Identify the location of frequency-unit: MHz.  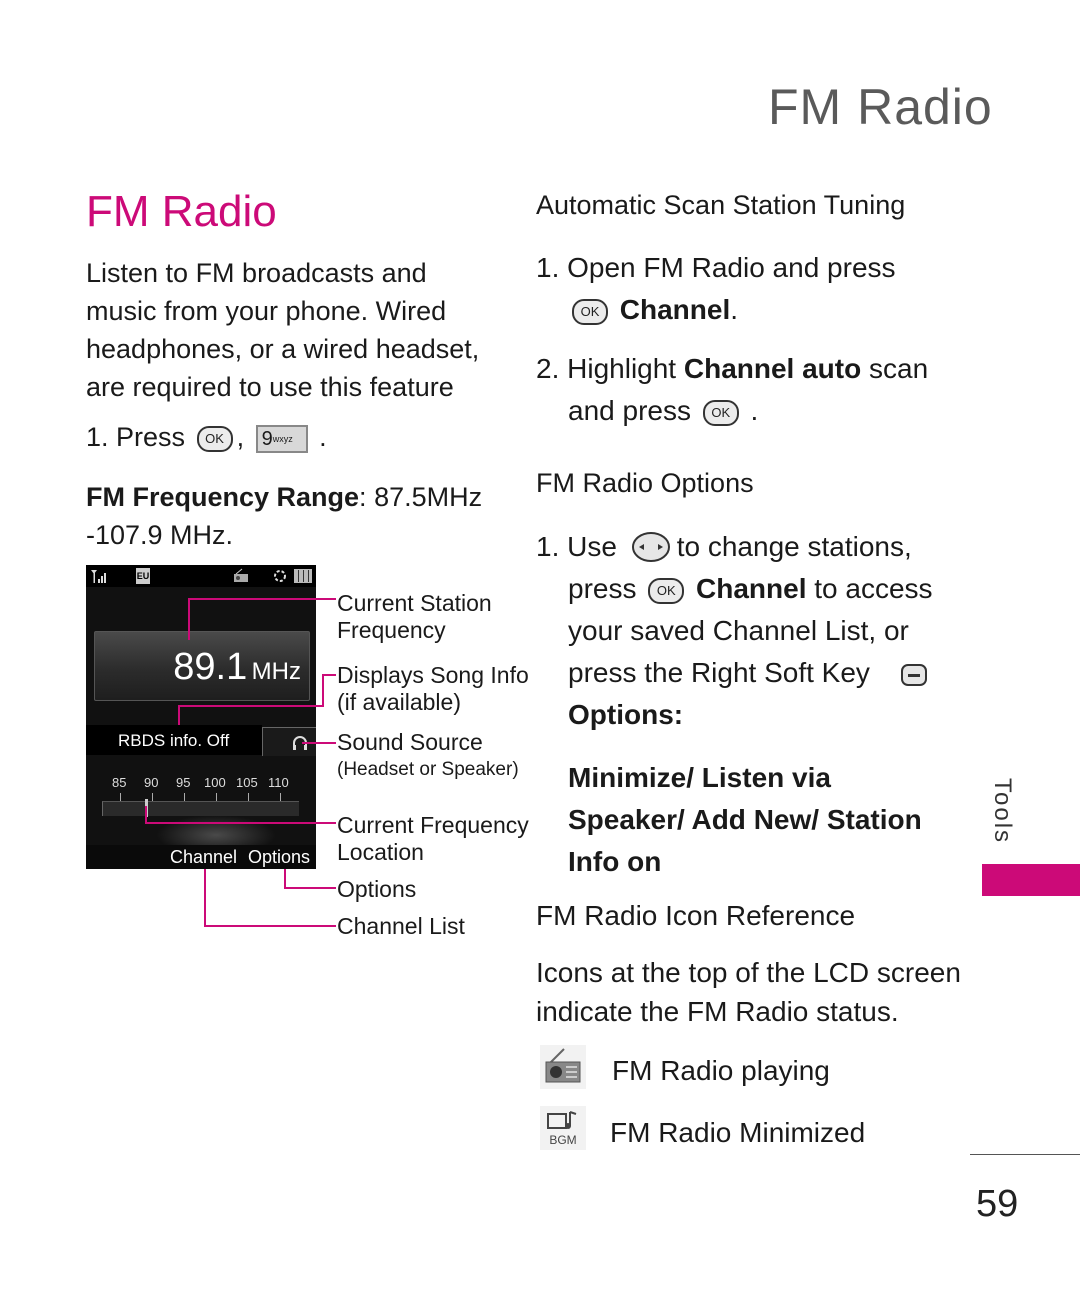
(276, 671).